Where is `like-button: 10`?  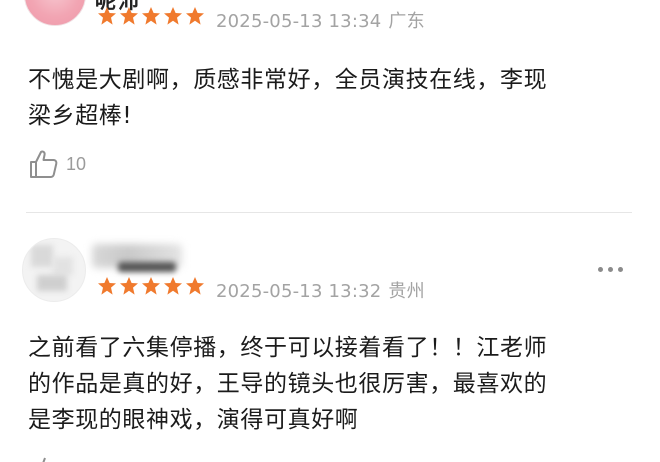 like-button: 10 is located at coordinates (57, 164).